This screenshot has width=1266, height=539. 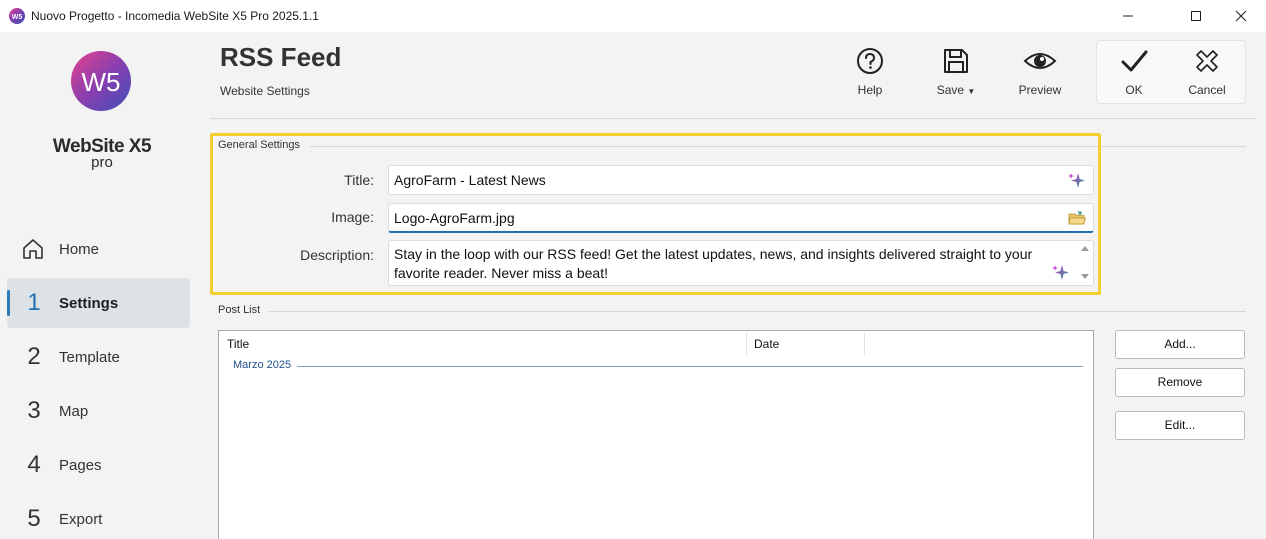 I want to click on minimize-icon, so click(x=1128, y=16).